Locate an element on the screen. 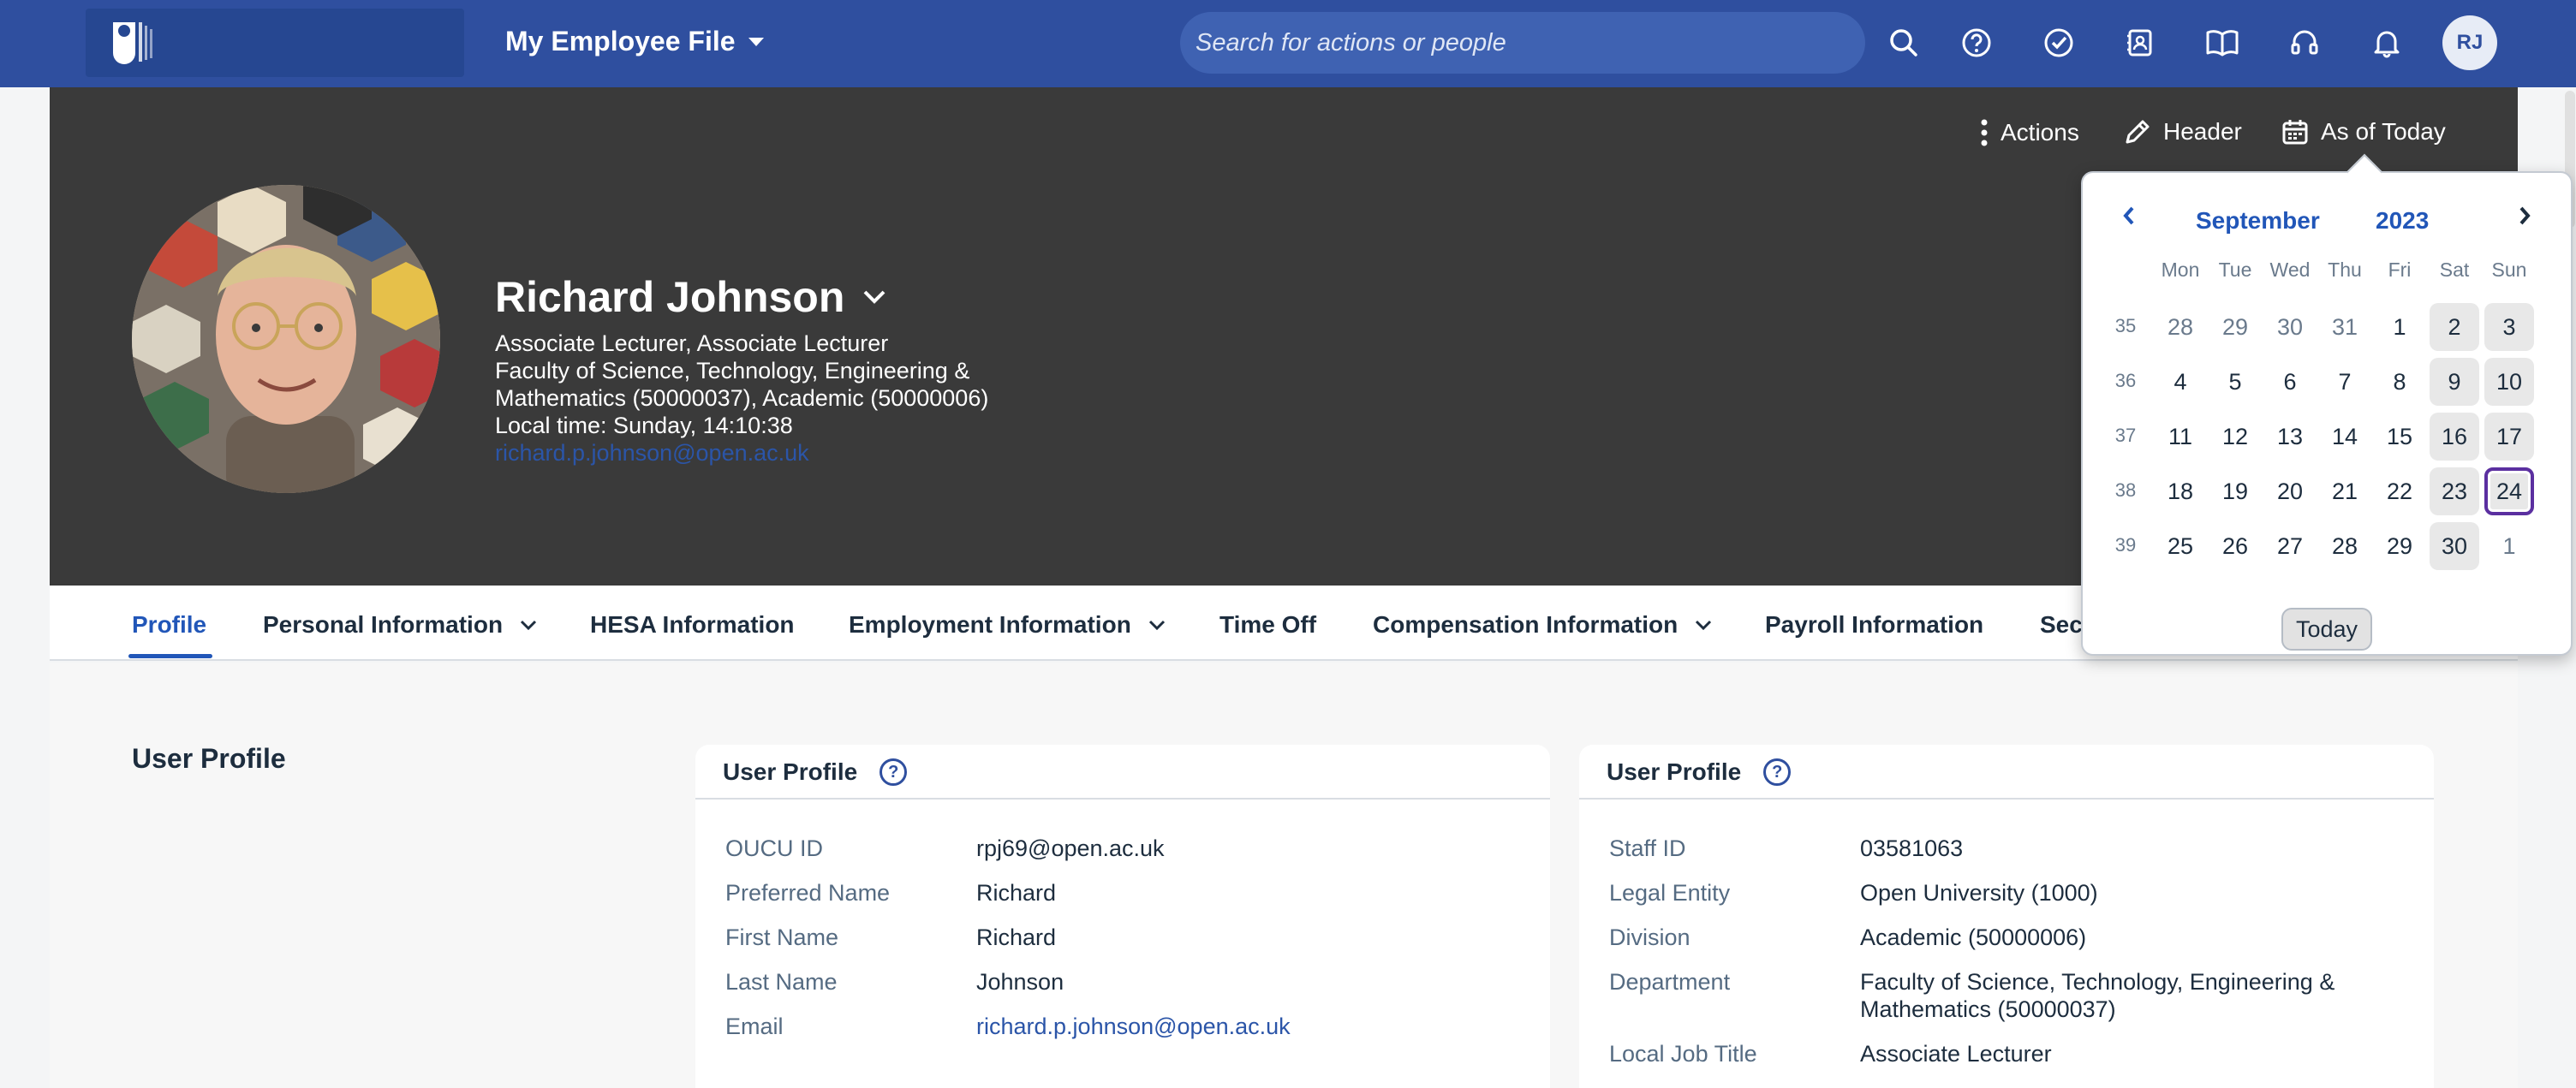 This screenshot has height=1088, width=2576. approvals-icon is located at coordinates (2058, 42).